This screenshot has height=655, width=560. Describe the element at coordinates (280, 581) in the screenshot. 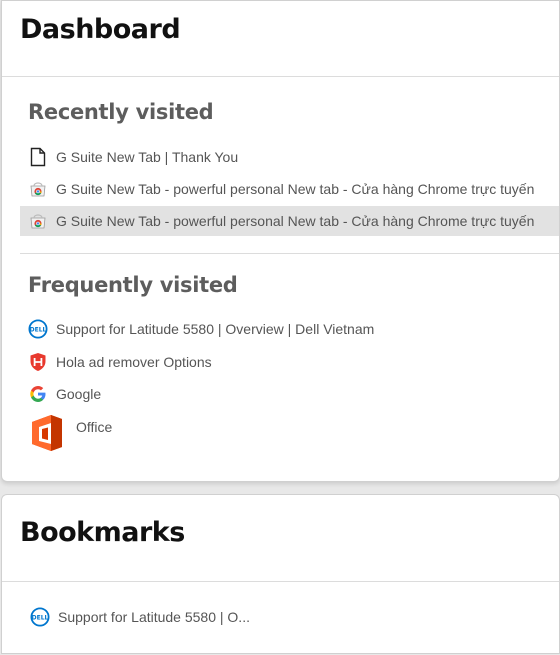

I see `bookmarks-divider` at that location.